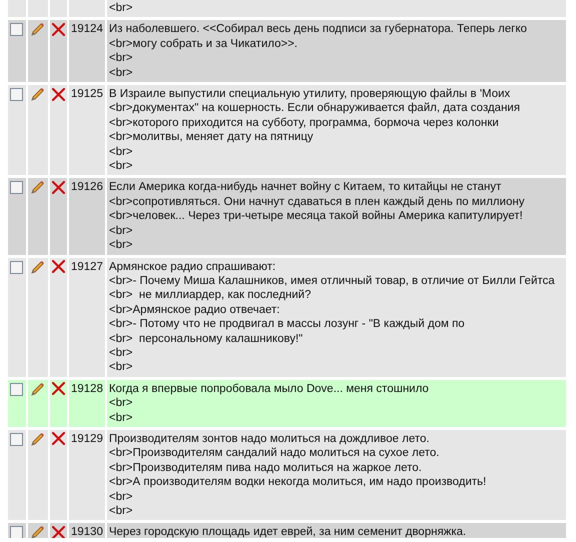 The width and height of the screenshot is (576, 542). I want to click on delete-cell, so click(58, 9).